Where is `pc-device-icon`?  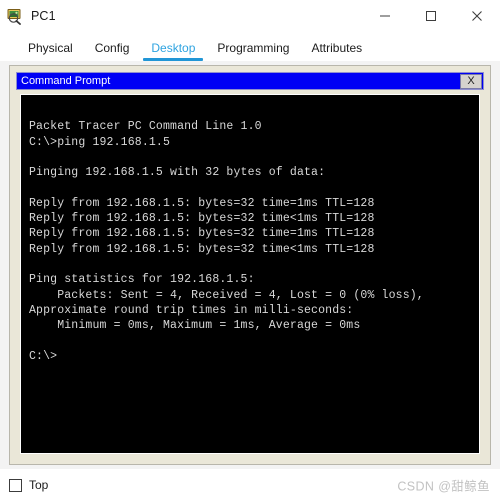 pc-device-icon is located at coordinates (15, 16).